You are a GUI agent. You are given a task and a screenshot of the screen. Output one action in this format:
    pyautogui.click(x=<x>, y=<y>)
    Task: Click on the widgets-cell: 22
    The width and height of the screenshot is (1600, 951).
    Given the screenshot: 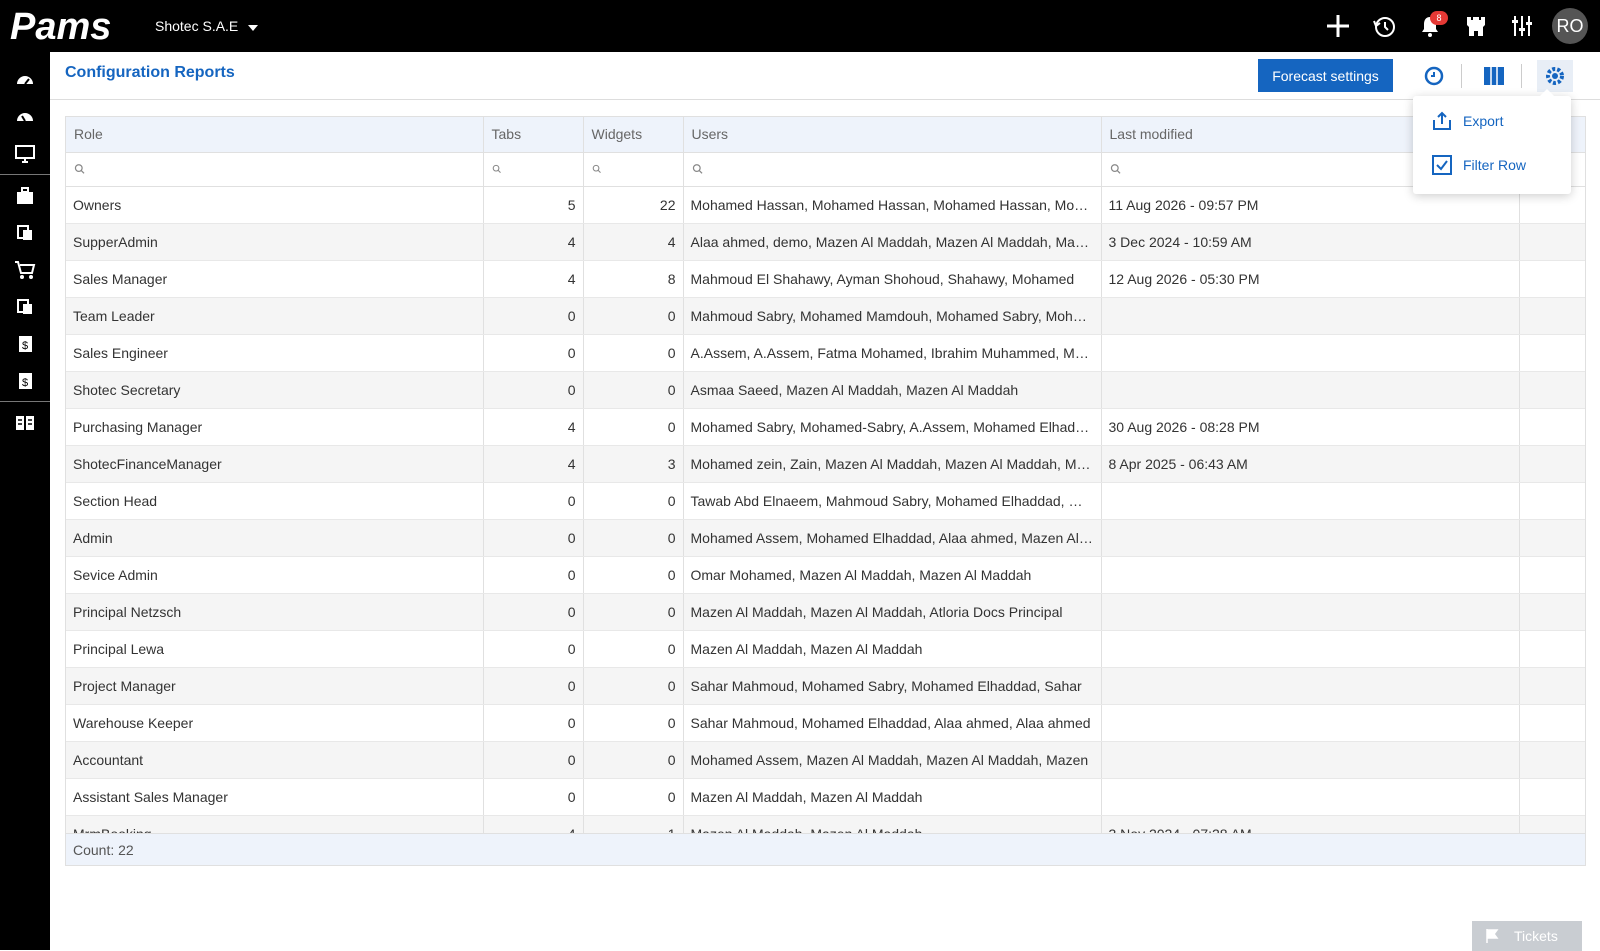 What is the action you would take?
    pyautogui.click(x=633, y=205)
    